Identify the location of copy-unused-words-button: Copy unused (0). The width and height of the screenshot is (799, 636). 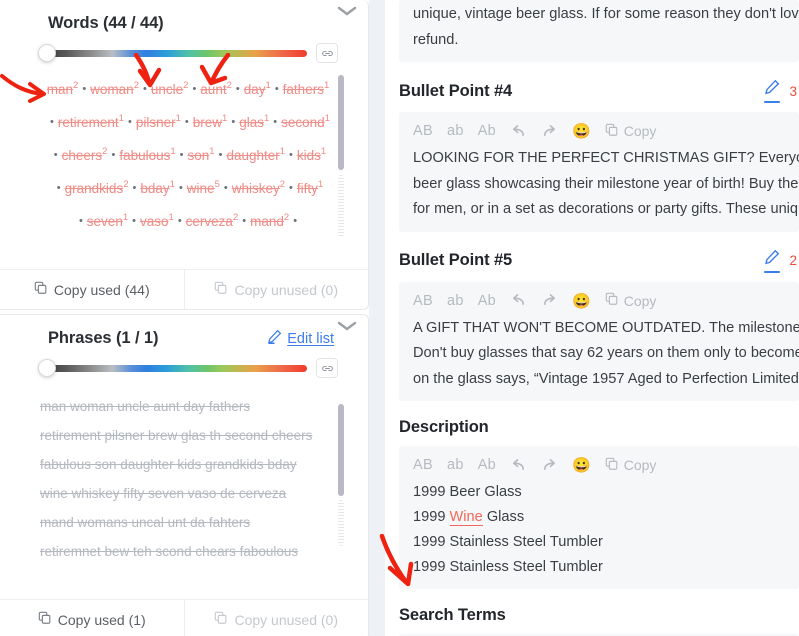
(276, 289).